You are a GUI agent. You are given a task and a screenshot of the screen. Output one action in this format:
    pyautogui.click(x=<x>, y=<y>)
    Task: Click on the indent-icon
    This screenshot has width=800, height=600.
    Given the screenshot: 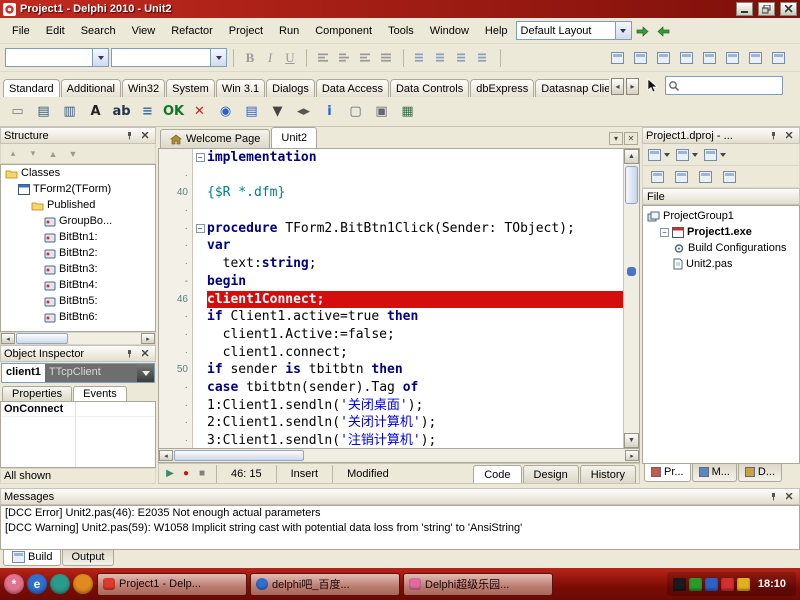 What is the action you would take?
    pyautogui.click(x=483, y=58)
    